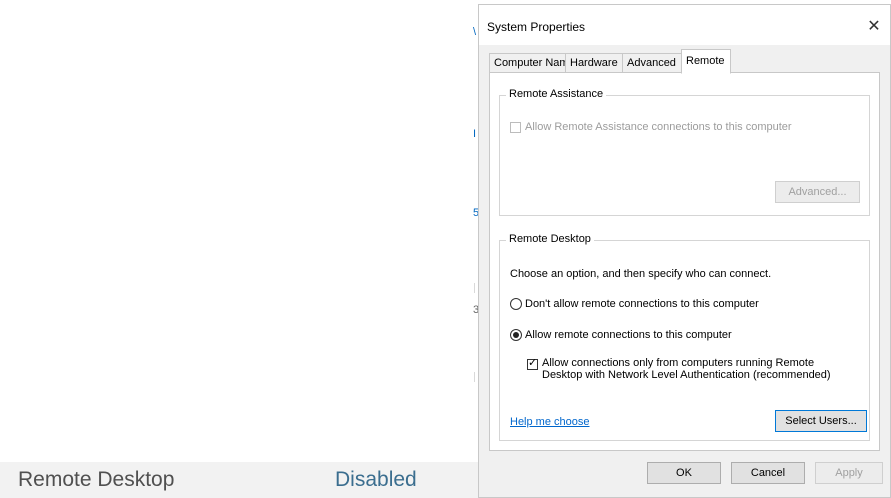 This screenshot has height=498, width=891. I want to click on help-me-choose-link: Help me choose, so click(550, 422).